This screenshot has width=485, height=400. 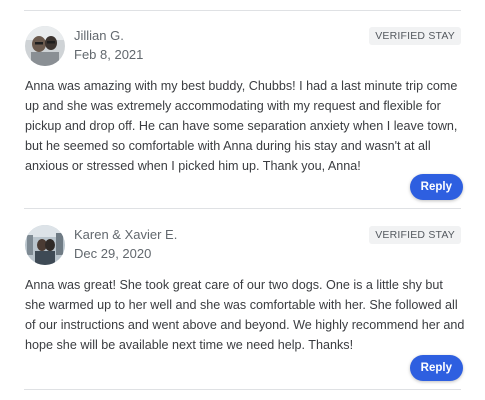 I want to click on reviewer-name: Karen & Xavier E., so click(x=125, y=234).